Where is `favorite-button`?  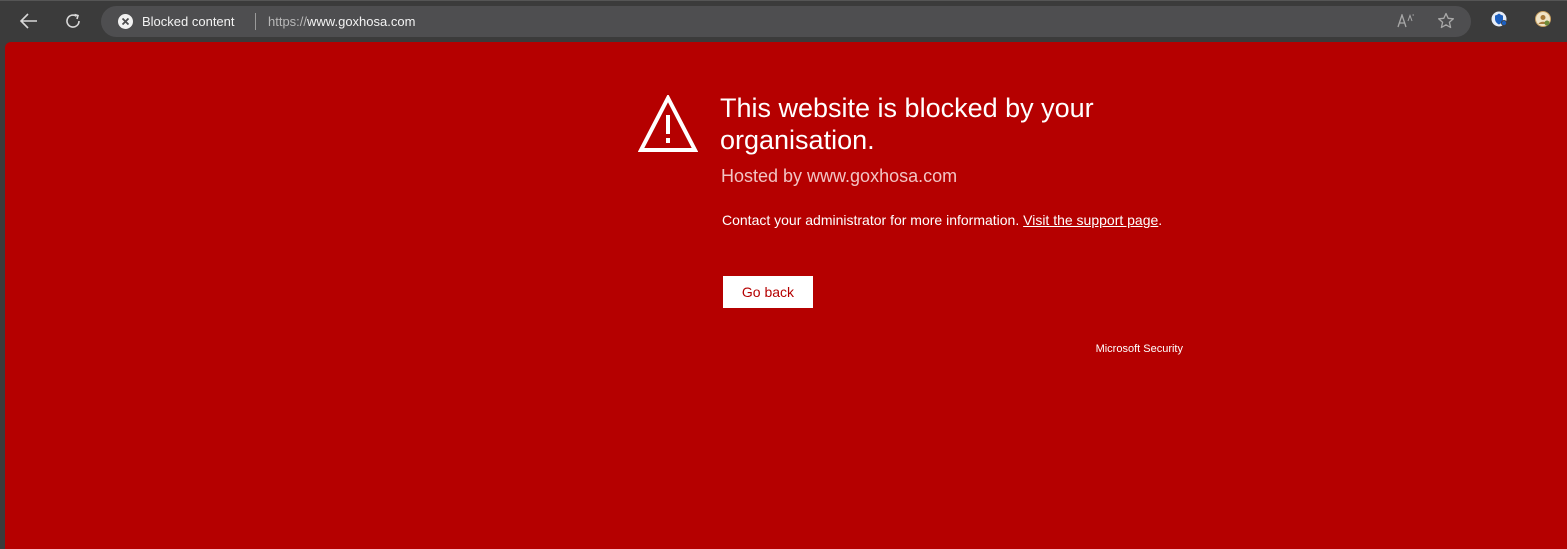
favorite-button is located at coordinates (1446, 22).